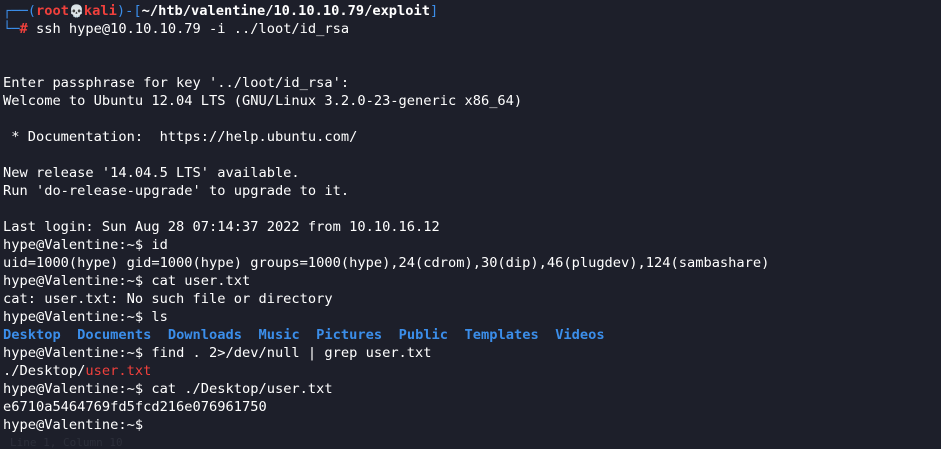 This screenshot has height=449, width=941. Describe the element at coordinates (155, 424) in the screenshot. I see `text-cursor` at that location.